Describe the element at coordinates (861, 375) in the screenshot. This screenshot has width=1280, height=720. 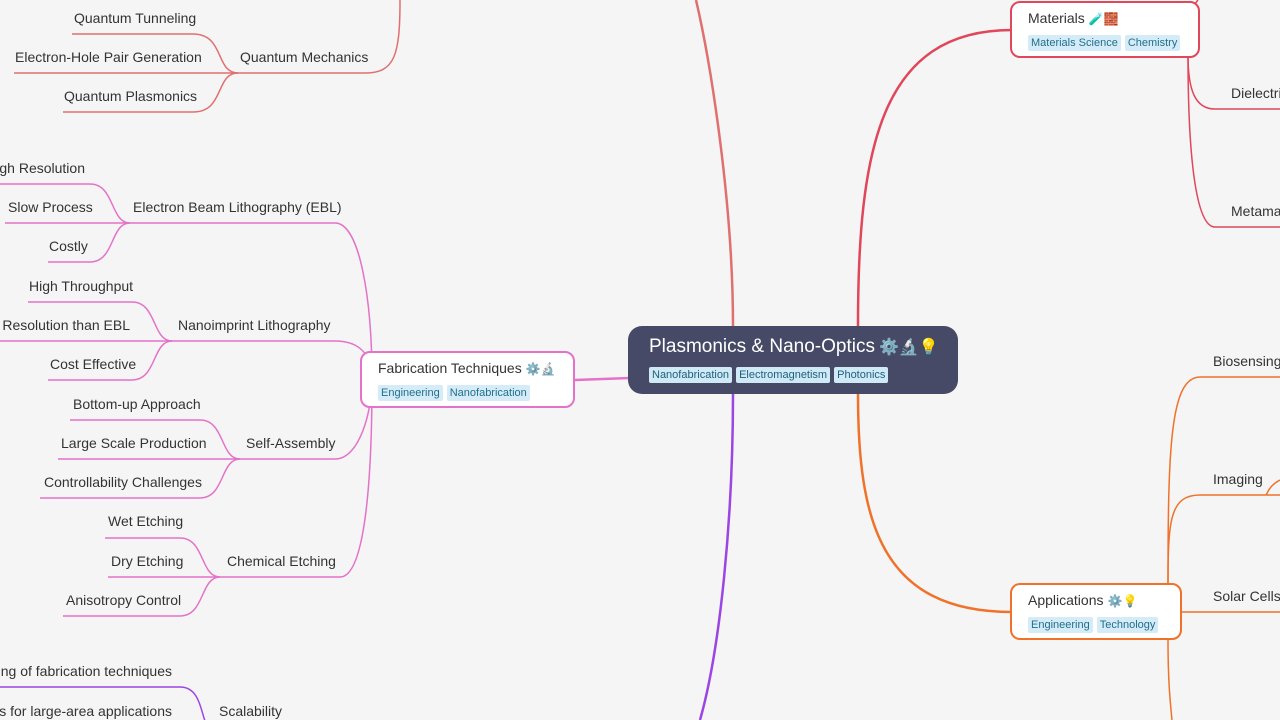
I see `tag-photonics: Photonics` at that location.